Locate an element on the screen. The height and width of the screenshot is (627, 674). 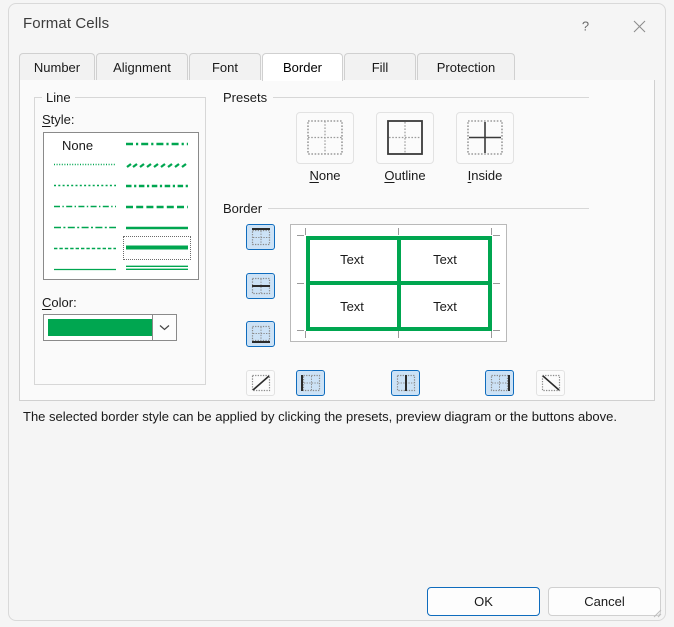
tab-number: Number is located at coordinates (57, 66).